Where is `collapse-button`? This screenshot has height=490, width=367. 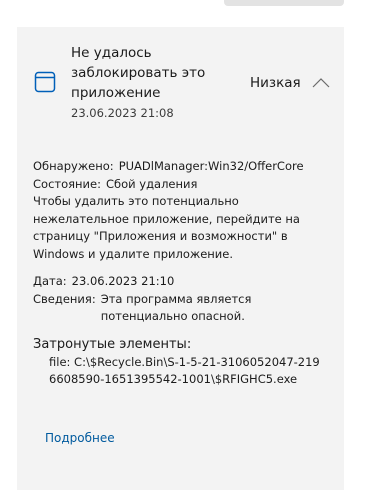 collapse-button is located at coordinates (321, 83).